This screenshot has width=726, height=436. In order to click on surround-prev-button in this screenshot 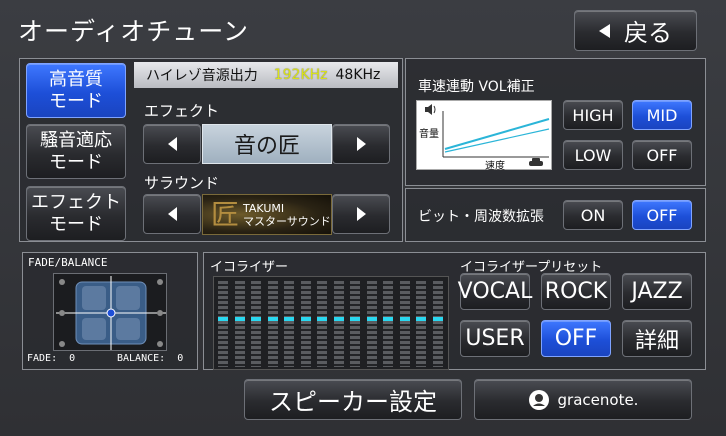, I will do `click(172, 214)`.